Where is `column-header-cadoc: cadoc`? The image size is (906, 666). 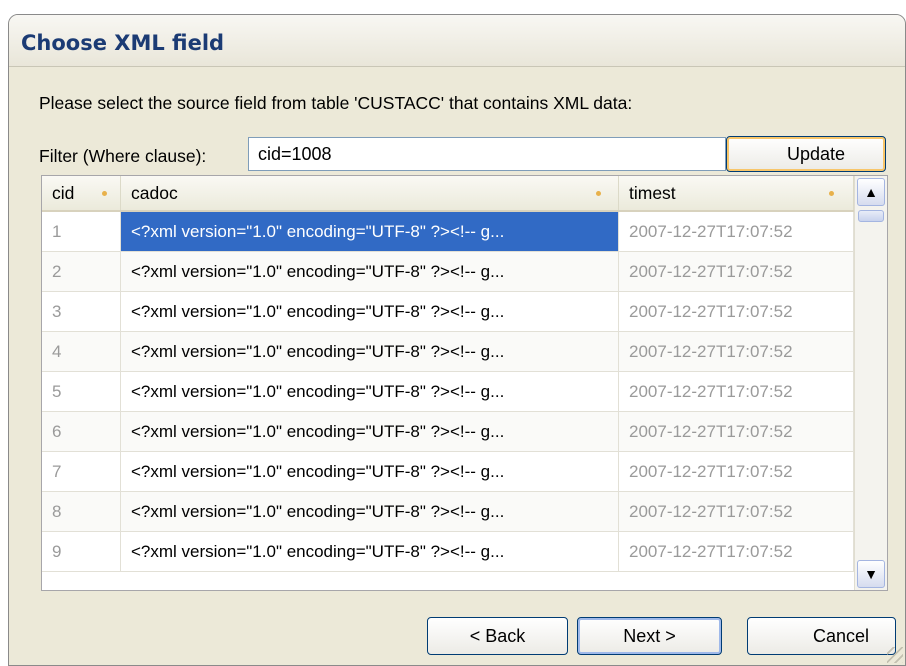 column-header-cadoc: cadoc is located at coordinates (370, 193).